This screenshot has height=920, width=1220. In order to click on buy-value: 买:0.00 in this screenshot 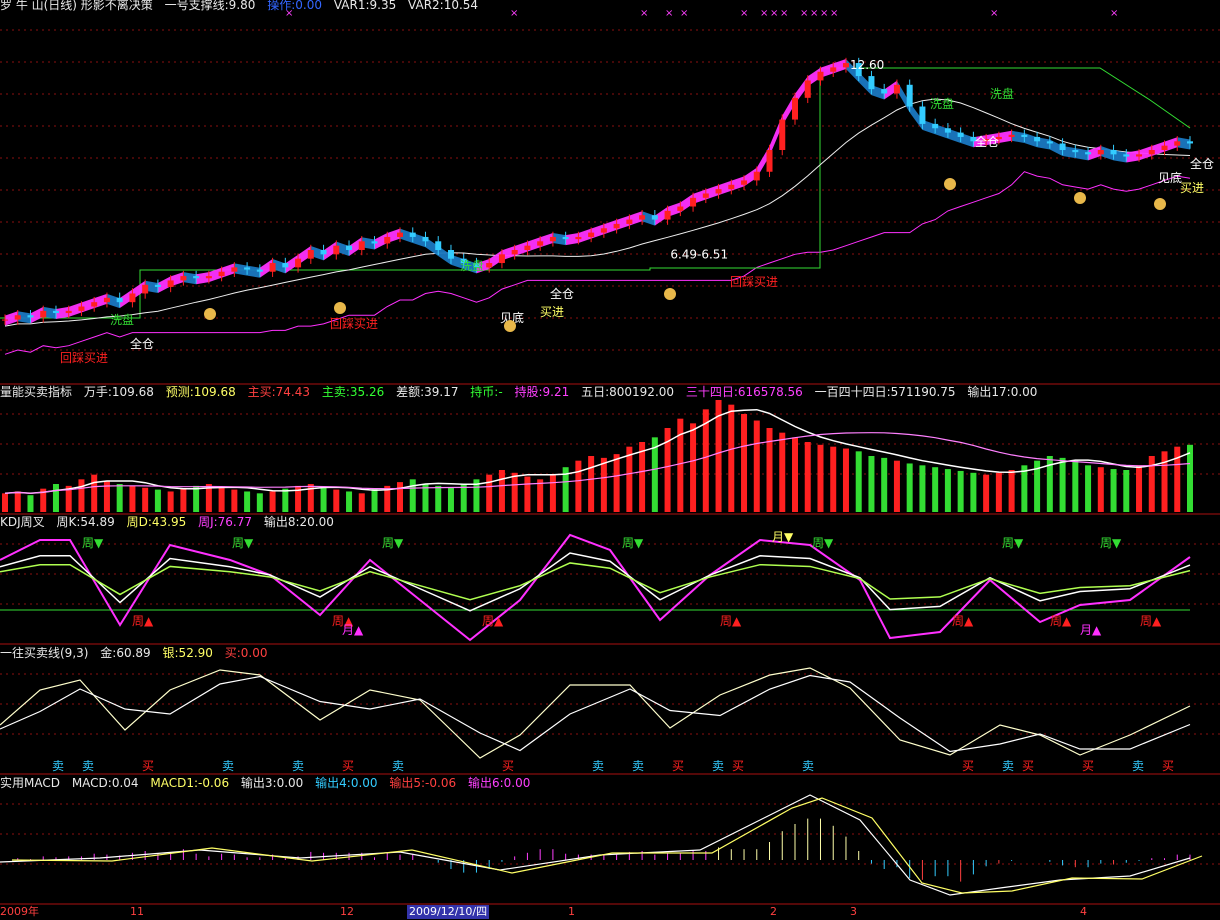, I will do `click(246, 653)`.